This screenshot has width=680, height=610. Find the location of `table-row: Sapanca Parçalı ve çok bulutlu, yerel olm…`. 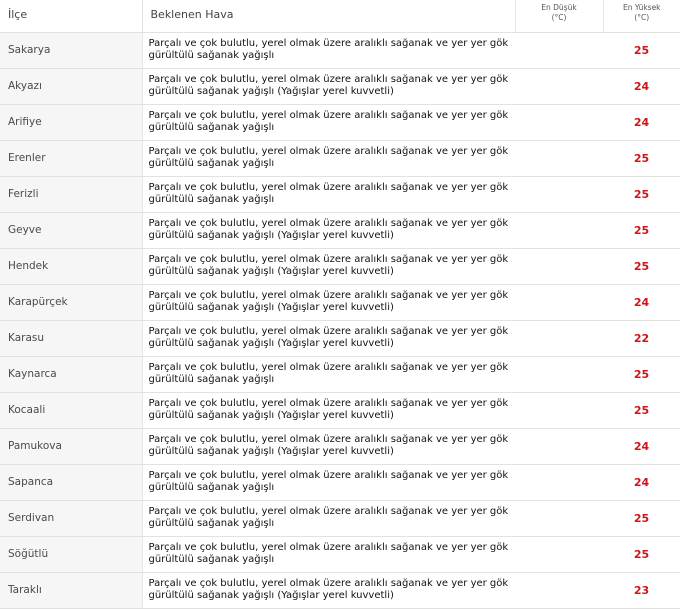

table-row: Sapanca Parçalı ve çok bulutlu, yerel olm… is located at coordinates (340, 482).